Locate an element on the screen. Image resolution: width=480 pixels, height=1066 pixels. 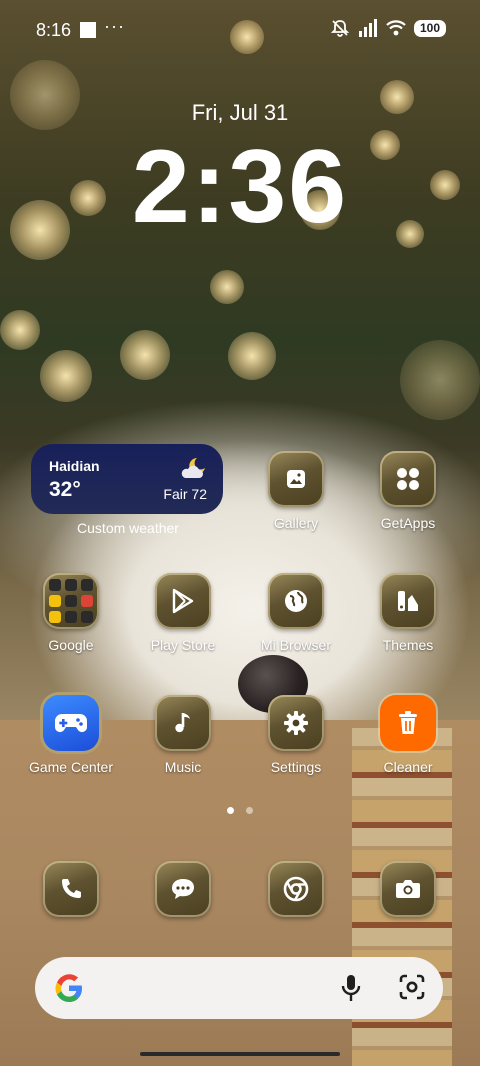
chrome-icon is located at coordinates (296, 889).